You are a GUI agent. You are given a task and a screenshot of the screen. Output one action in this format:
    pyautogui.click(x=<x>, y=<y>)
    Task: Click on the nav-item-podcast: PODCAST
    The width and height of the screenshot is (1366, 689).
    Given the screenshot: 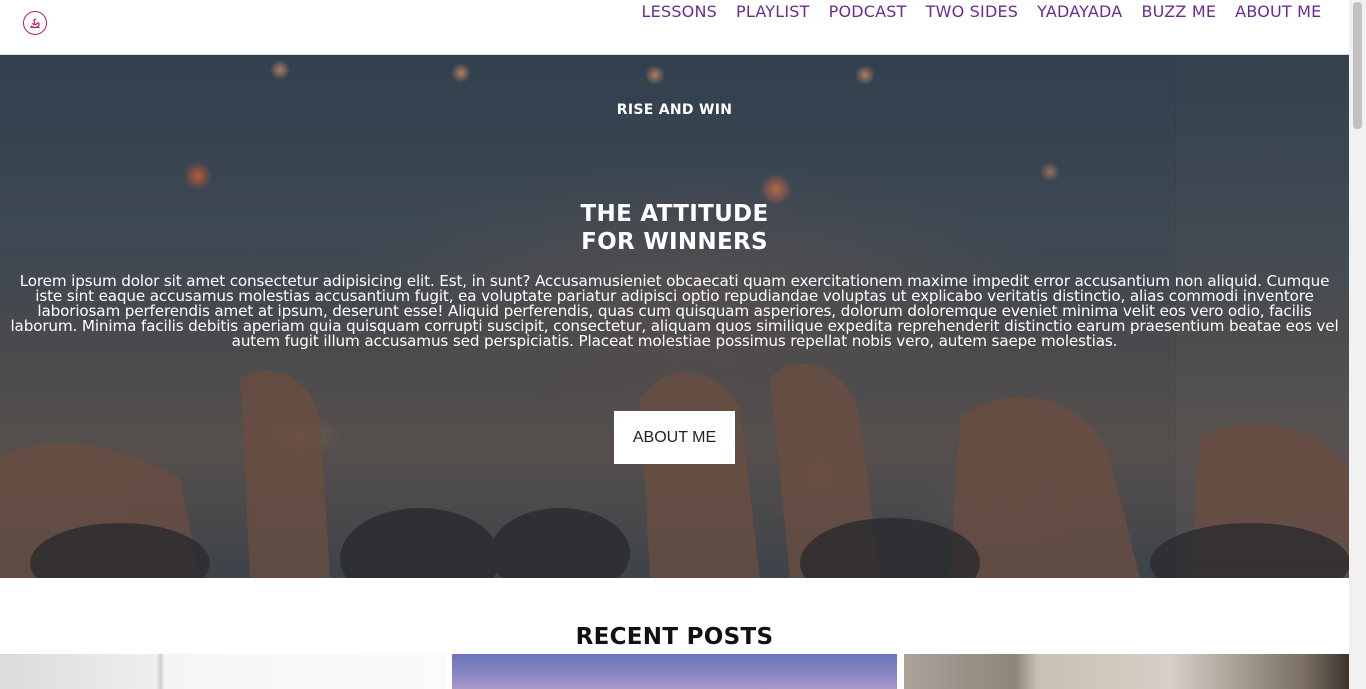 What is the action you would take?
    pyautogui.click(x=867, y=12)
    